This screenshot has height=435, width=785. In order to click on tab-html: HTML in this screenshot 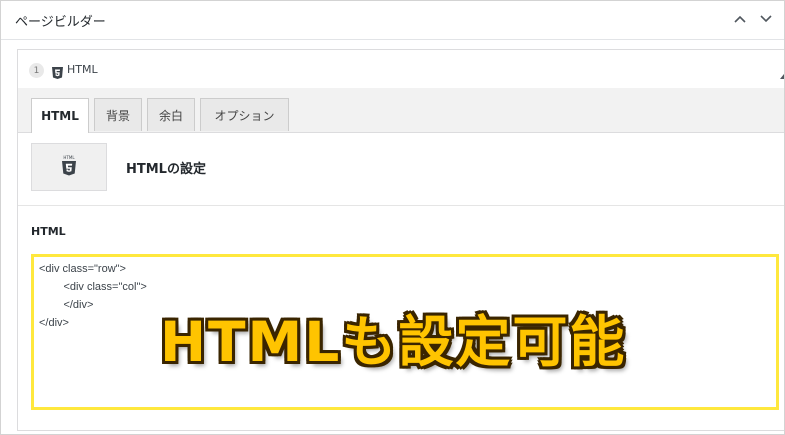, I will do `click(60, 115)`.